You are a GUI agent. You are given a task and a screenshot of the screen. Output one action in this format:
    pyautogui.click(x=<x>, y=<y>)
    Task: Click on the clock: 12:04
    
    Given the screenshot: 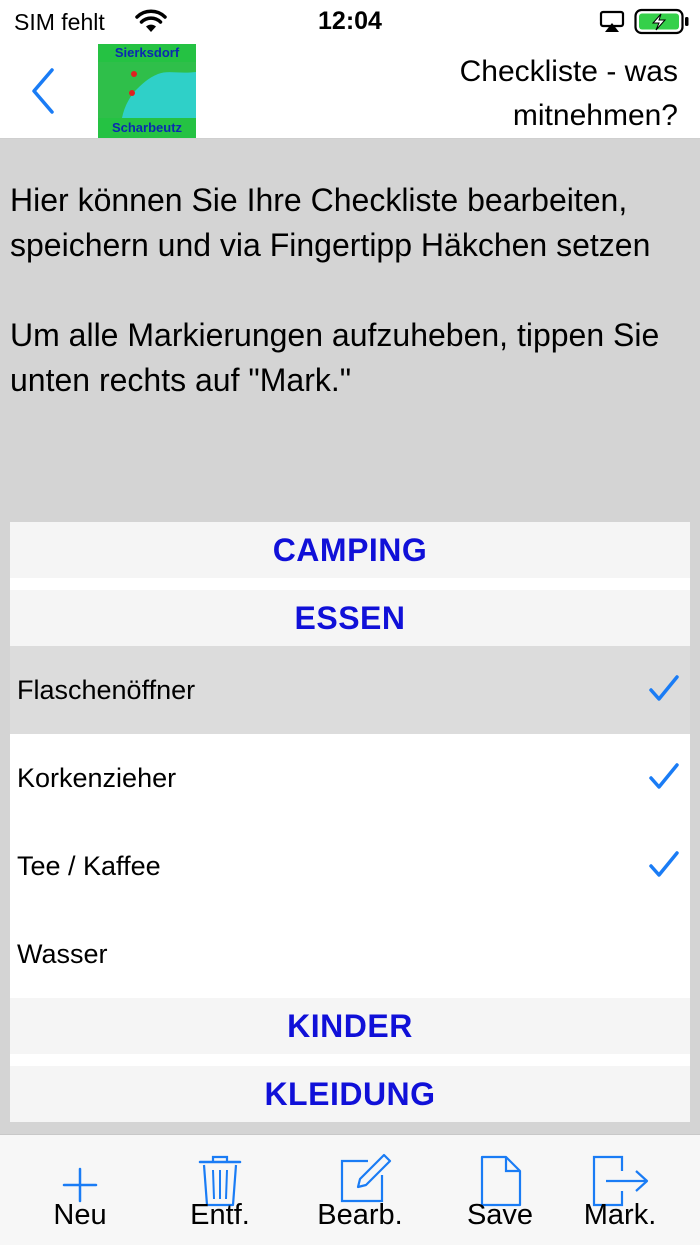 What is the action you would take?
    pyautogui.click(x=350, y=21)
    